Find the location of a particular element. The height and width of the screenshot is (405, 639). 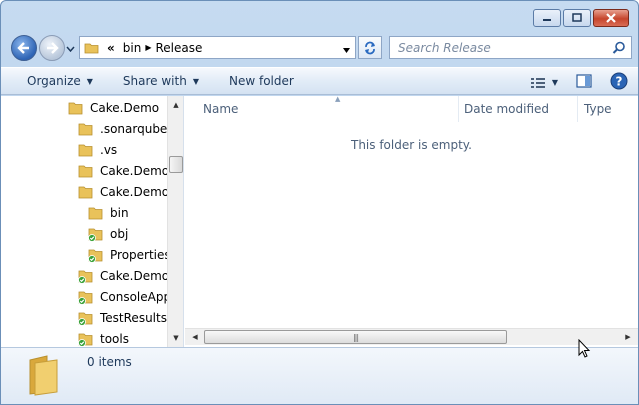

preview-pane-icon is located at coordinates (584, 81).